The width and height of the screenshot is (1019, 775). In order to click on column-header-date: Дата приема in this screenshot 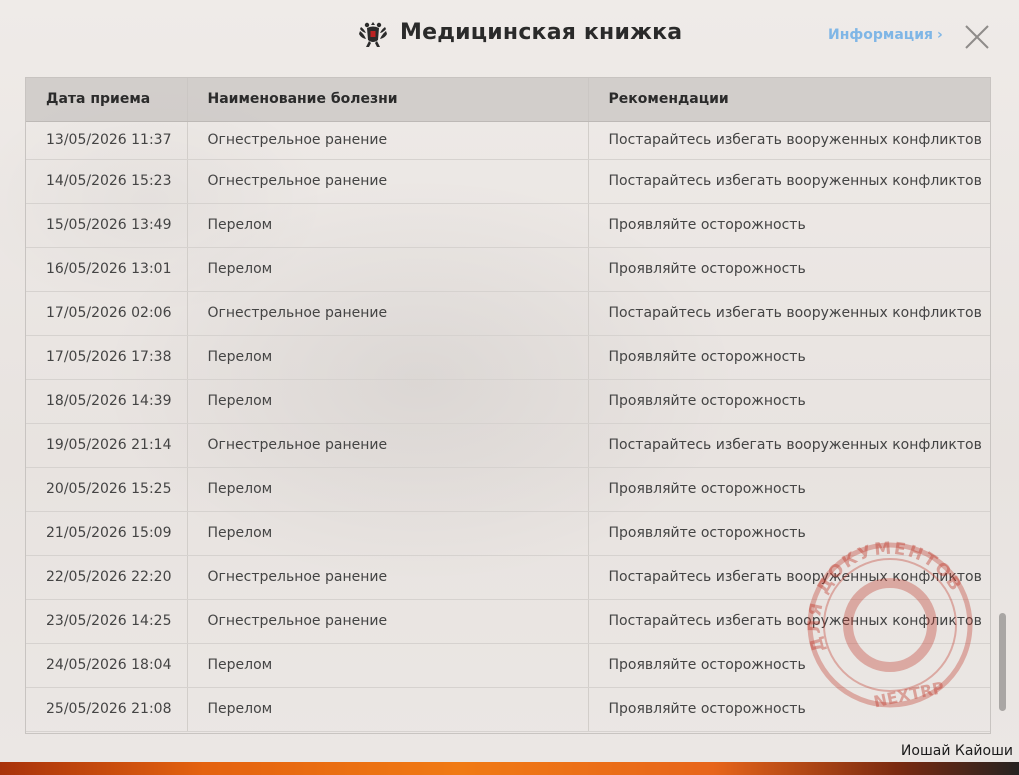, I will do `click(107, 100)`.